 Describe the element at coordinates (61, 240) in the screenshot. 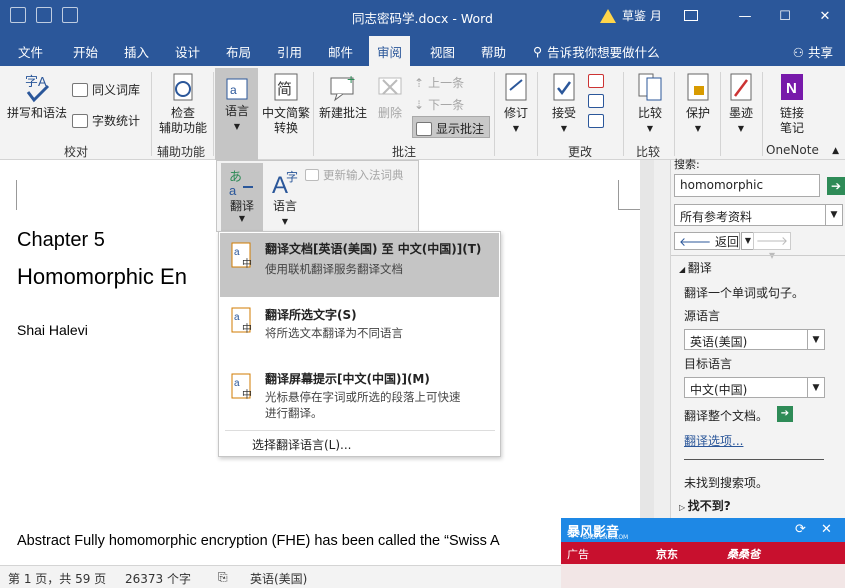

I see `chapter-heading: Chapter 5` at that location.